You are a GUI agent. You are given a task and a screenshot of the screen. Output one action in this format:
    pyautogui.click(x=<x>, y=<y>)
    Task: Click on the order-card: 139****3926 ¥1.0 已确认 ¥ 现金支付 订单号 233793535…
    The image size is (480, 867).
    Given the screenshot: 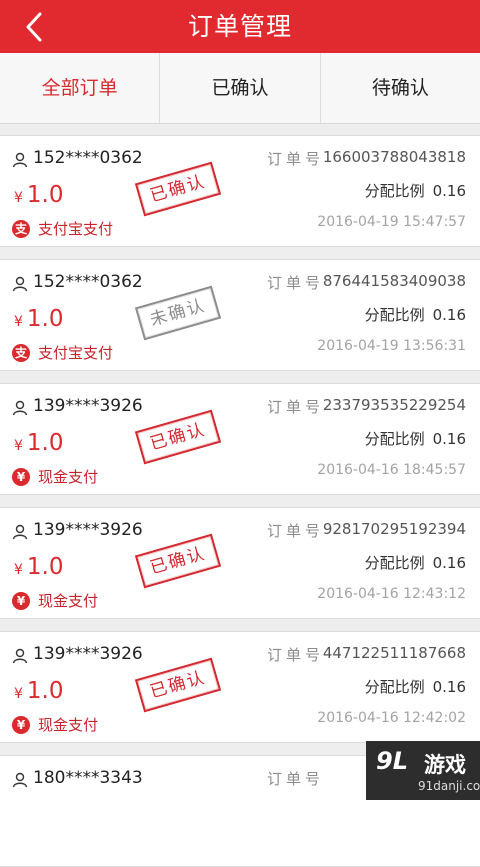 What is the action you would take?
    pyautogui.click(x=240, y=439)
    